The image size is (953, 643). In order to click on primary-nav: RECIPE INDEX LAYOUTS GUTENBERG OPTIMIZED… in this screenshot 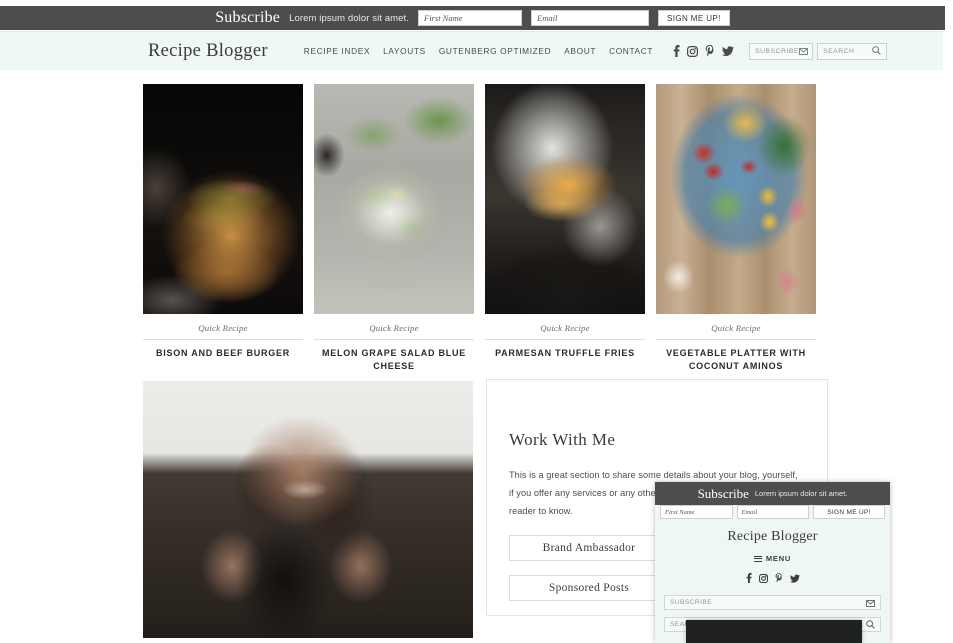, I will do `click(478, 51)`.